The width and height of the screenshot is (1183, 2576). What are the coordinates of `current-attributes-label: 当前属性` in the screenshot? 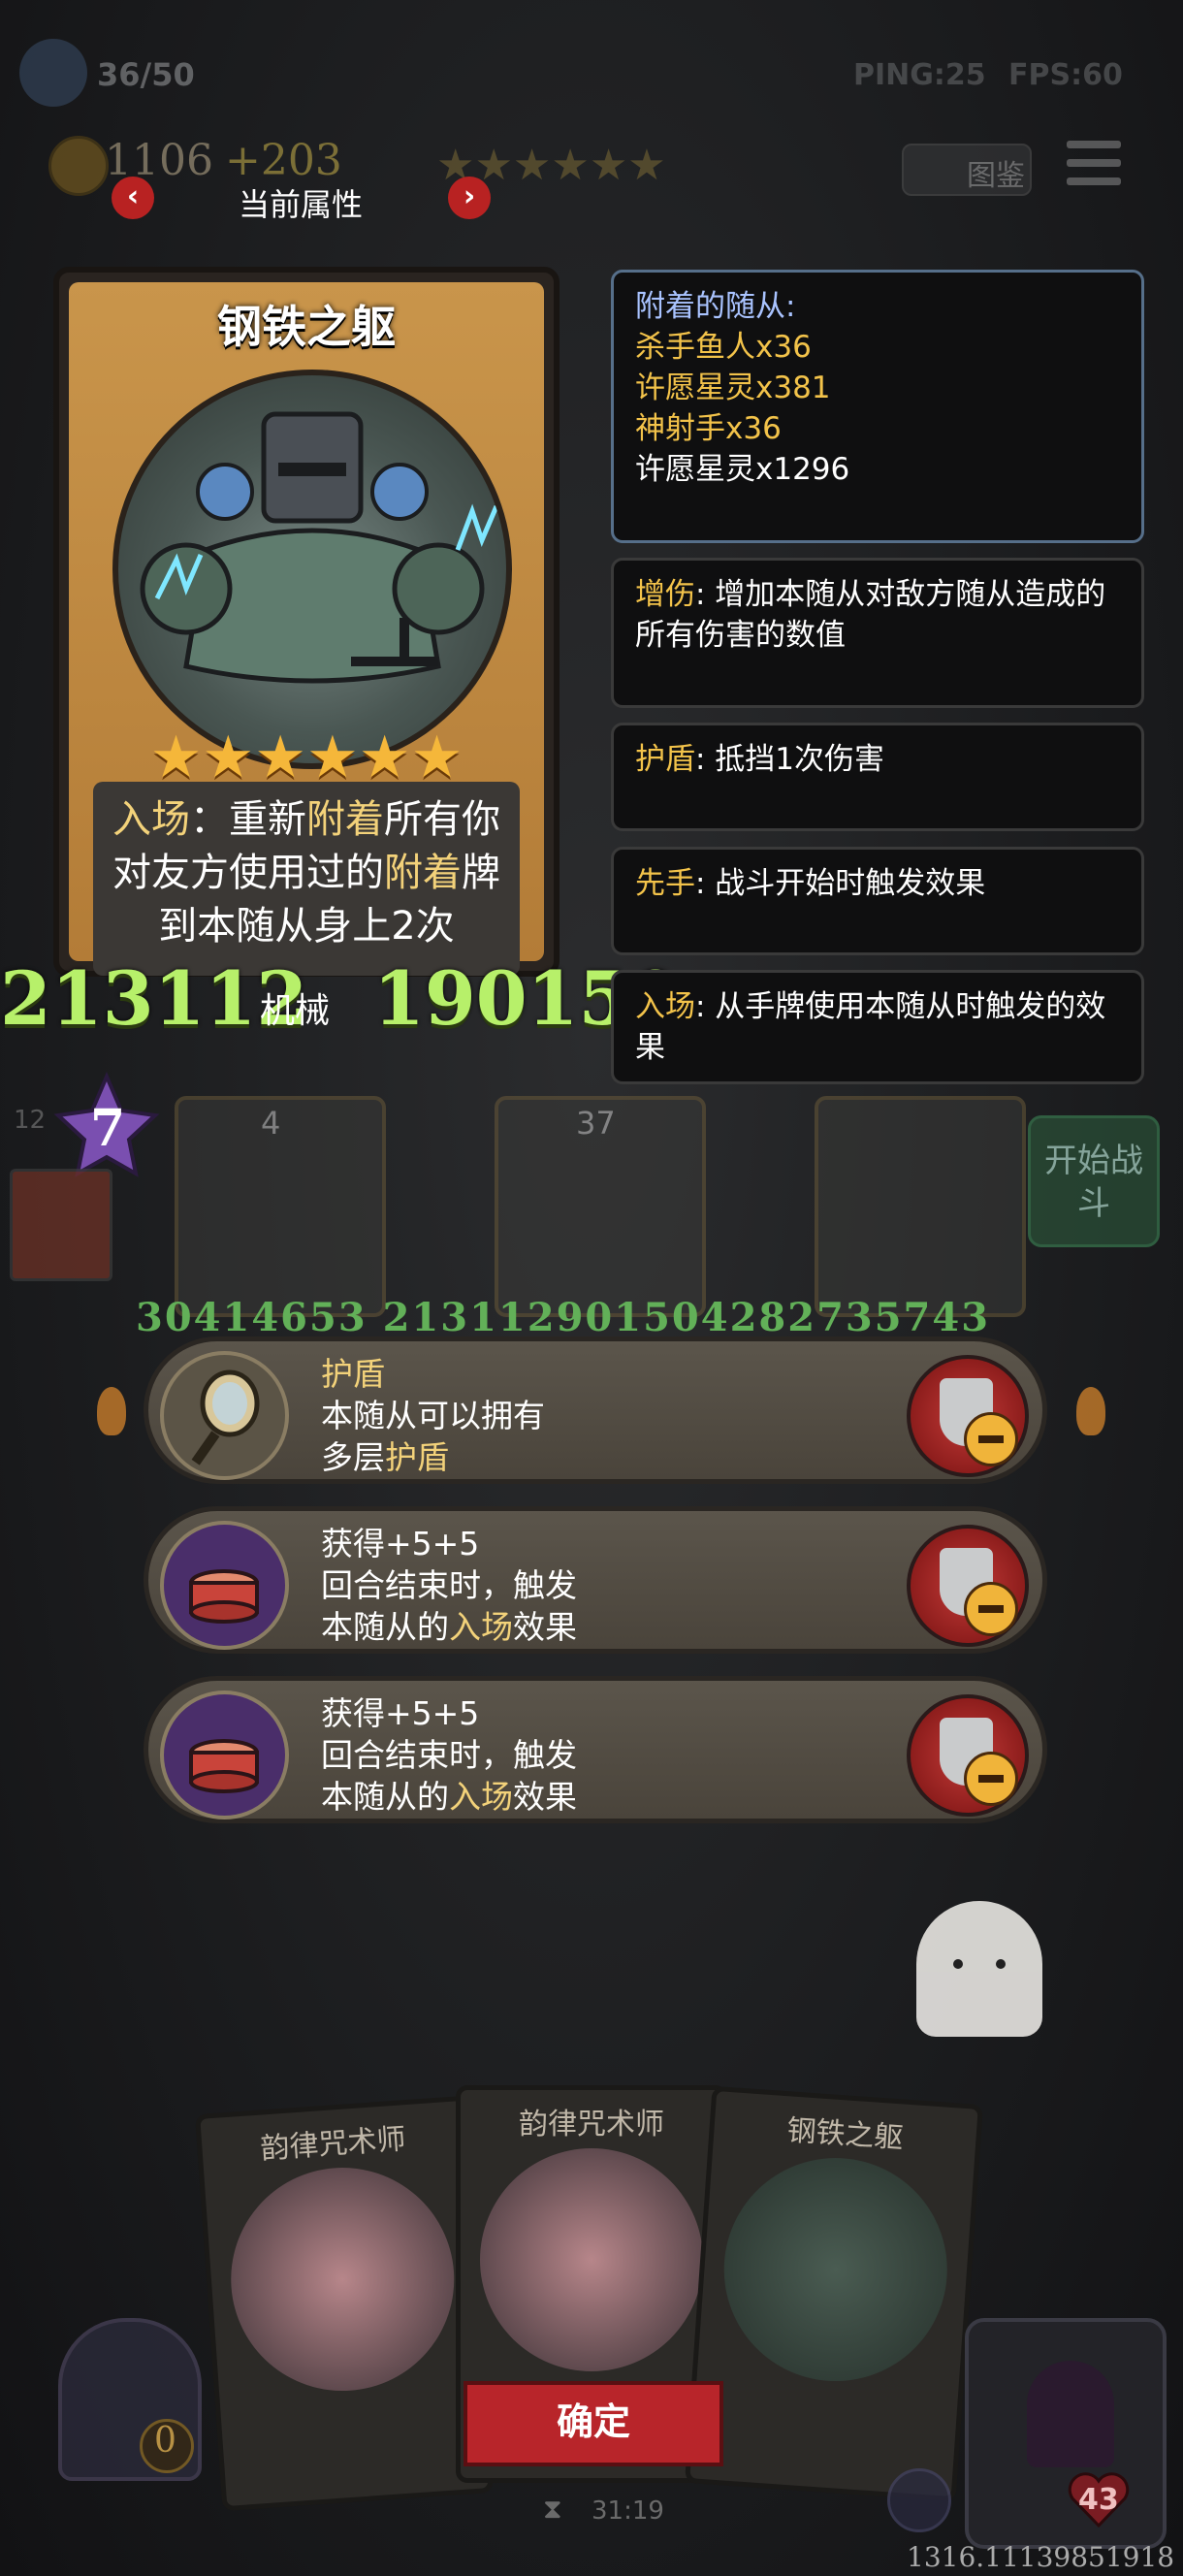 It's located at (300, 204).